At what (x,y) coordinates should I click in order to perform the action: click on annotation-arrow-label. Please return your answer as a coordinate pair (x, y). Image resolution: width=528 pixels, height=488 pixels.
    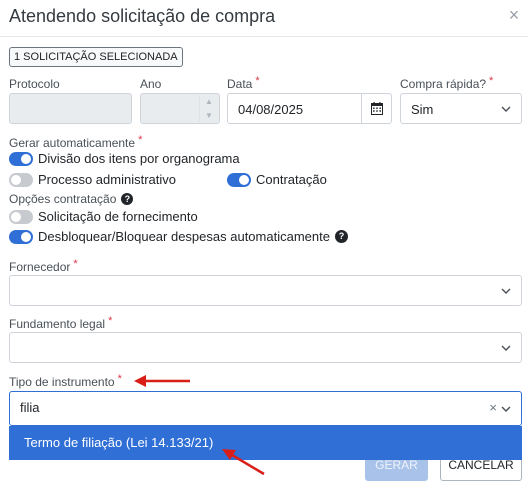
    Looking at the image, I should click on (162, 381).